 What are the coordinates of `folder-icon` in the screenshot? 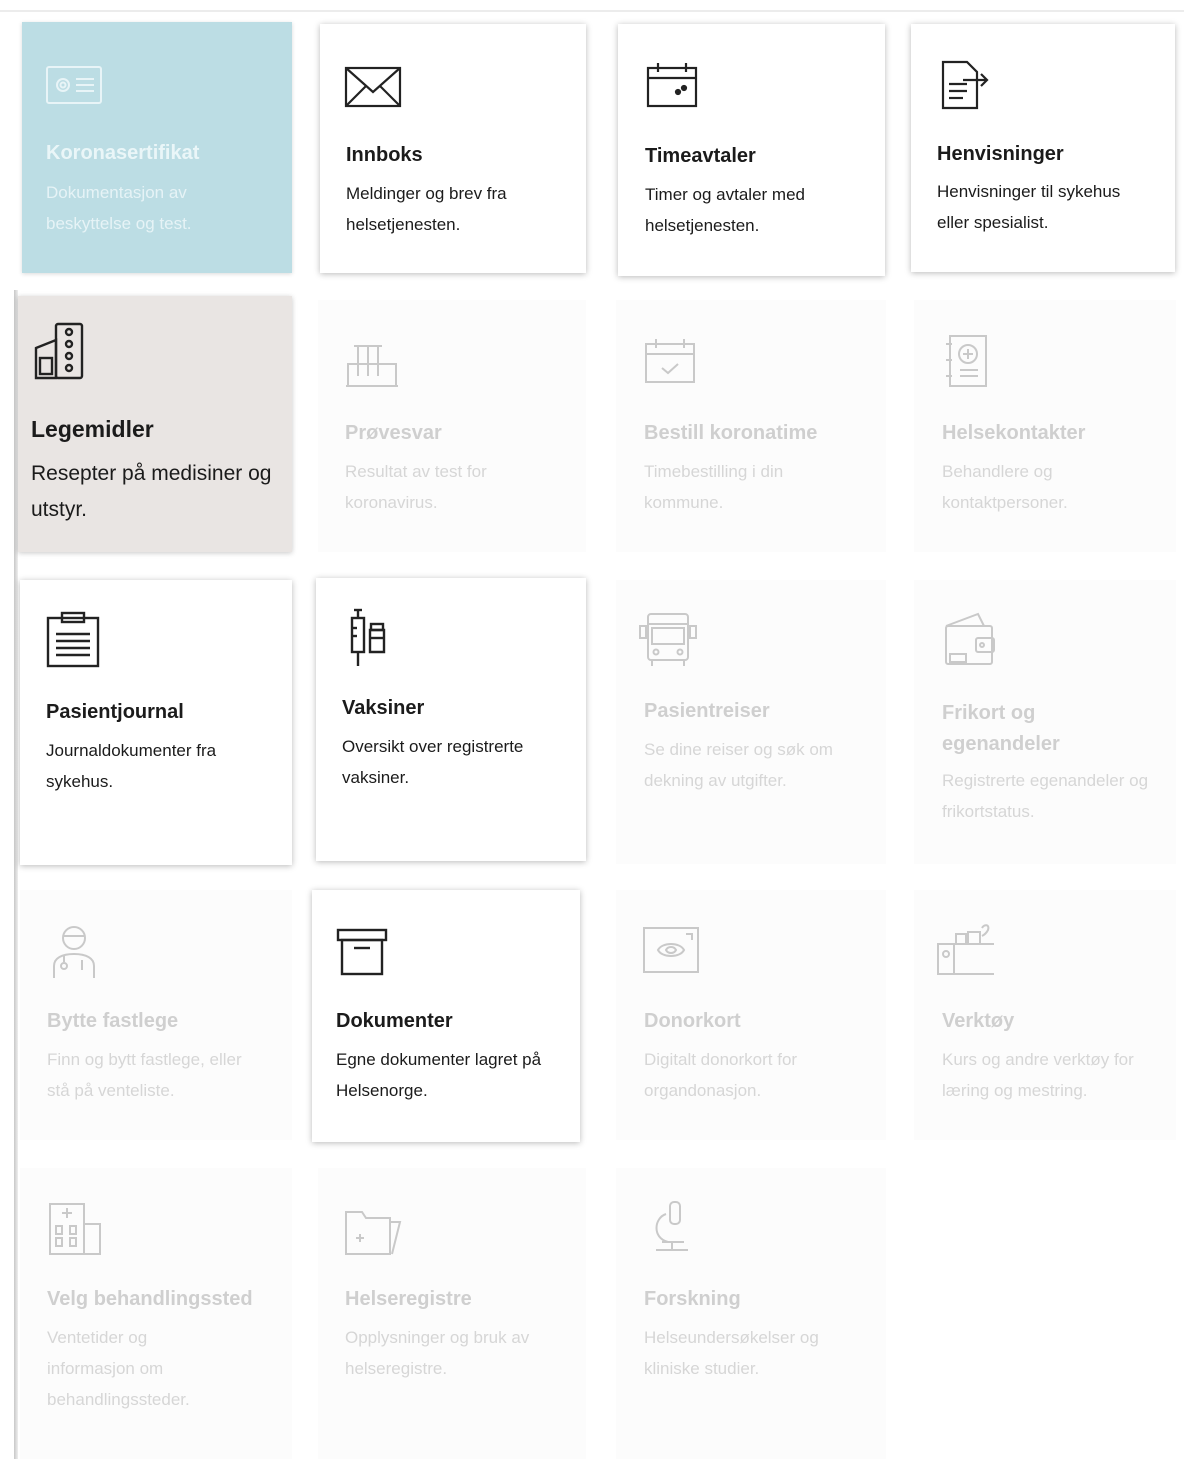 It's located at (374, 1232).